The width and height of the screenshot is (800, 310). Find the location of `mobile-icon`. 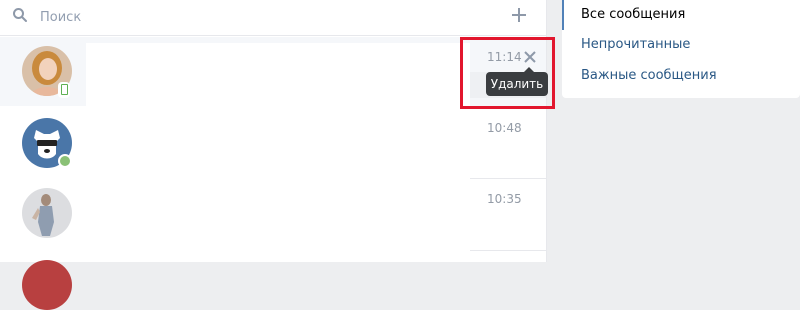

mobile-icon is located at coordinates (64, 90).